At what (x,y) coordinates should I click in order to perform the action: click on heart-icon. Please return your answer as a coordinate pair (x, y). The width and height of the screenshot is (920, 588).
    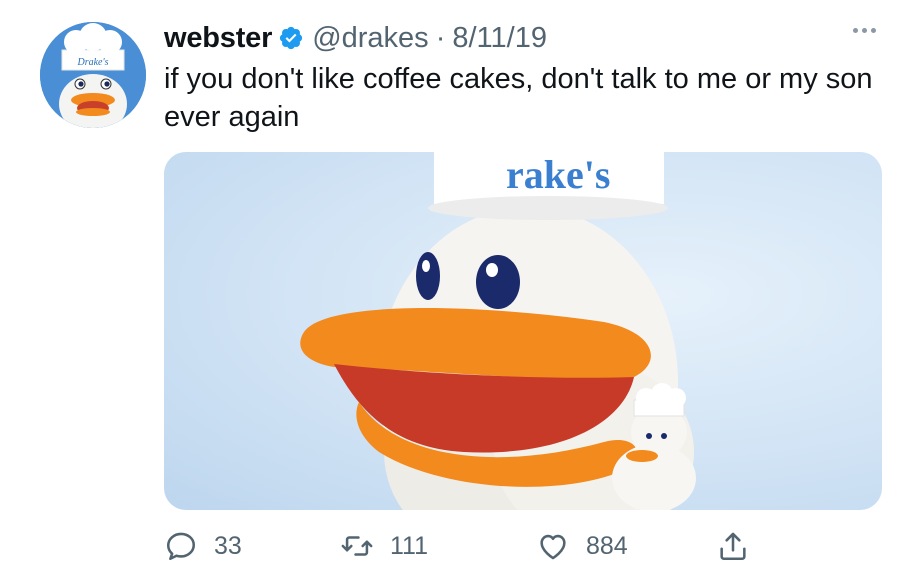
    Looking at the image, I should click on (553, 547).